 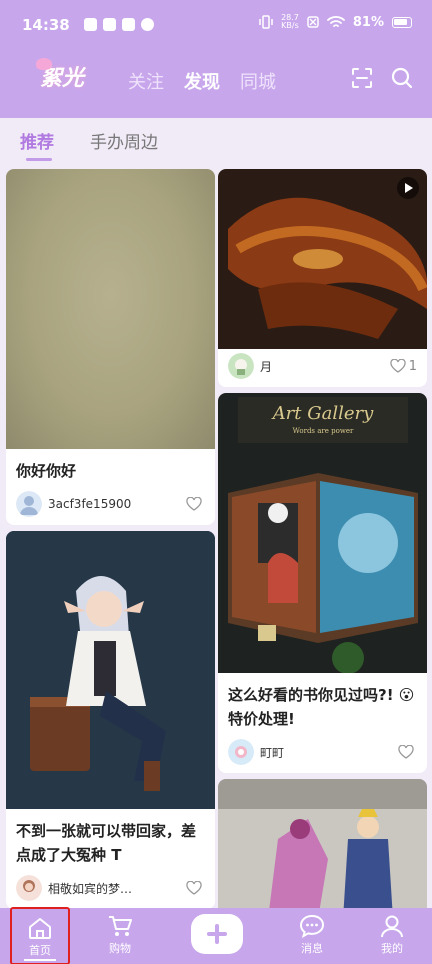 What do you see at coordinates (40, 950) in the screenshot?
I see `nav-label: 首页` at bounding box center [40, 950].